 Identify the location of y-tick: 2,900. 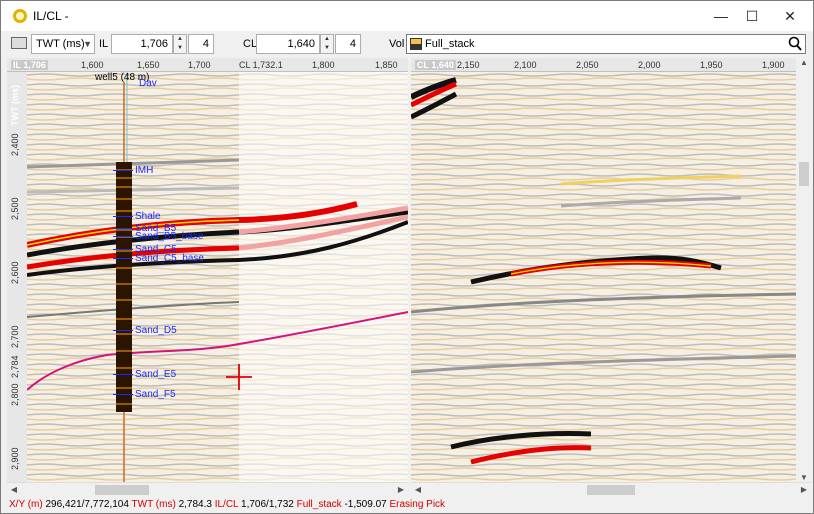
(15, 458).